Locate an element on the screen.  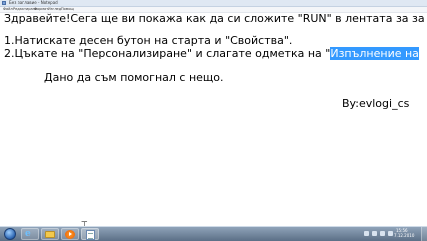
internet-explorer-icon: e is located at coordinates (28, 234).